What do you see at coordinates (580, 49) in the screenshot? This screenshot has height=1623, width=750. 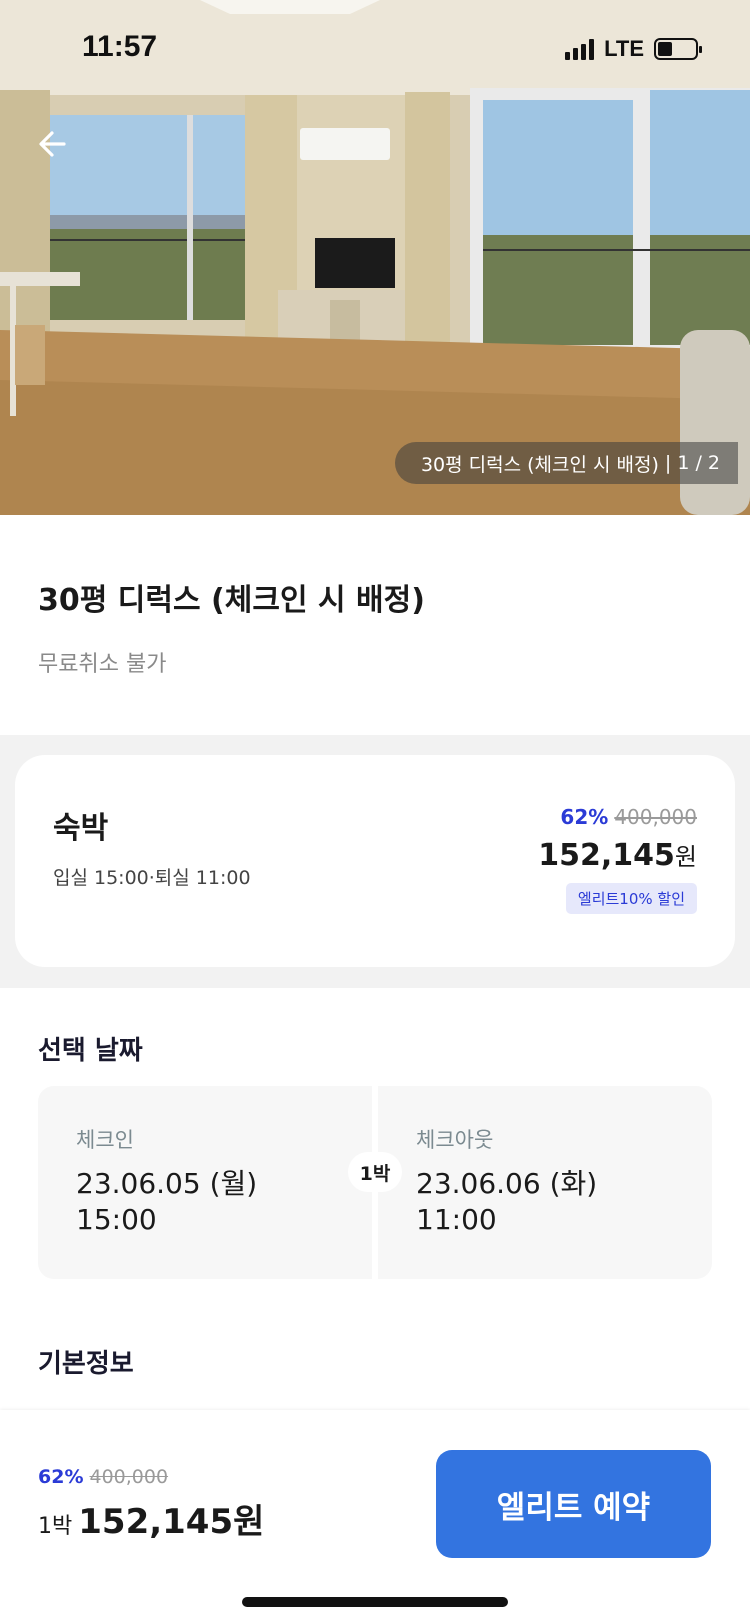 I see `signal-icon` at bounding box center [580, 49].